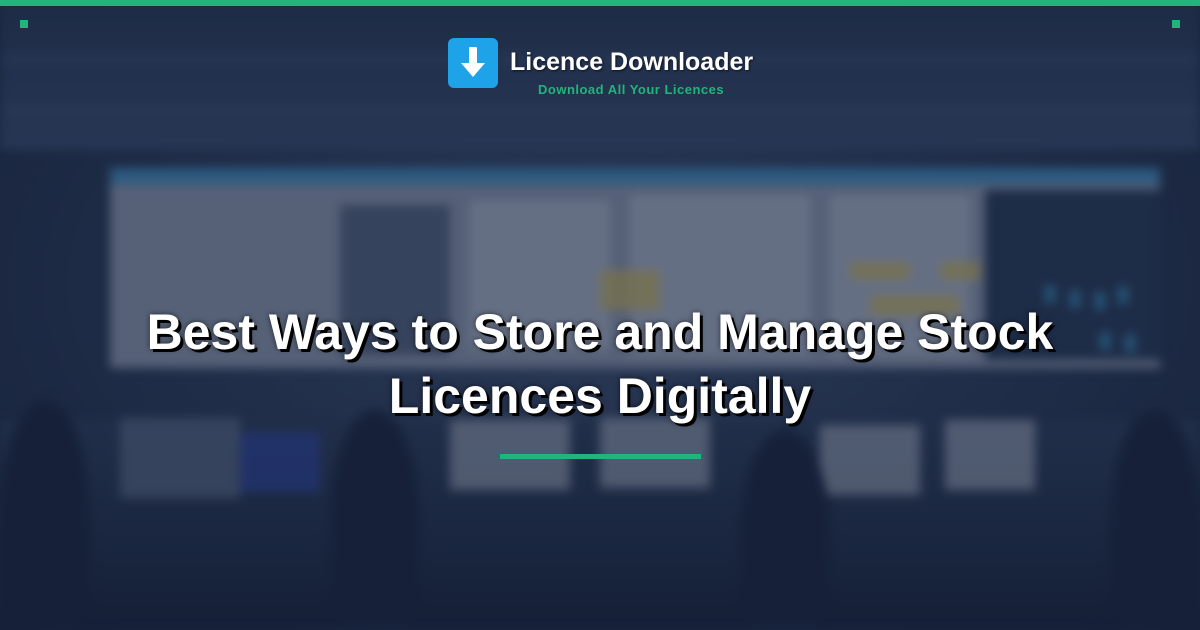 Image resolution: width=1200 pixels, height=630 pixels. I want to click on brand-name: Licence Downloader, so click(632, 62).